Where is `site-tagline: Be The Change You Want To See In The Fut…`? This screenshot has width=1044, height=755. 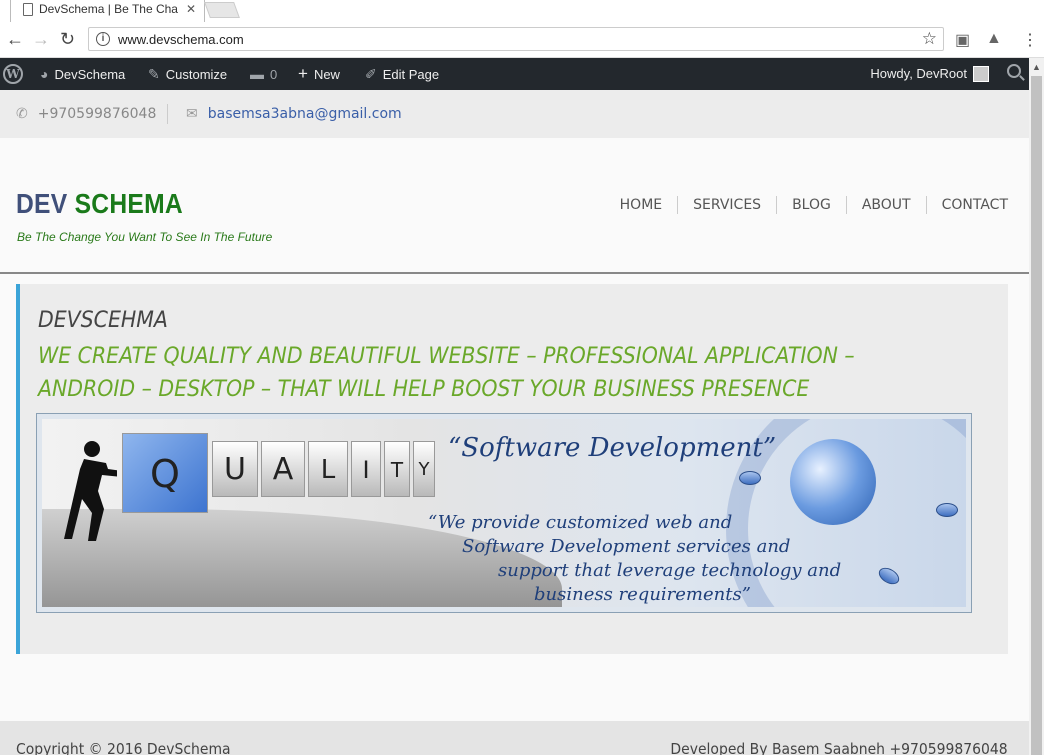 site-tagline: Be The Change You Want To See In The Fut… is located at coordinates (145, 237).